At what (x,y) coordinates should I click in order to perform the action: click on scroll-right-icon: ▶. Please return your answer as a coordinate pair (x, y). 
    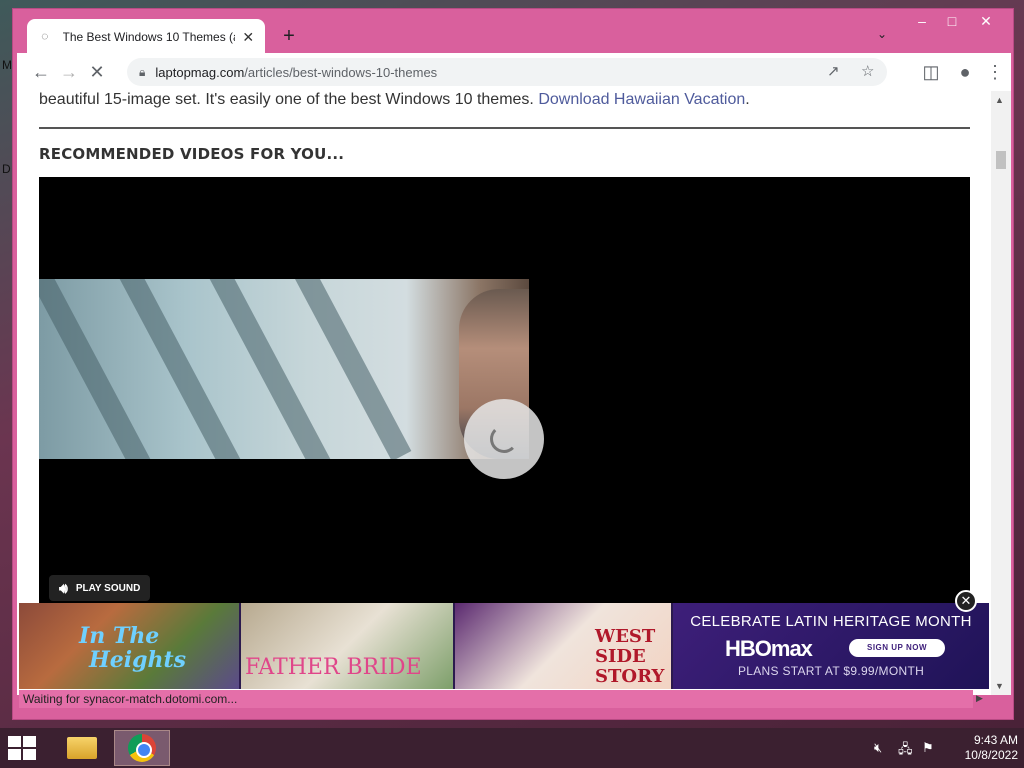
    Looking at the image, I should click on (979, 698).